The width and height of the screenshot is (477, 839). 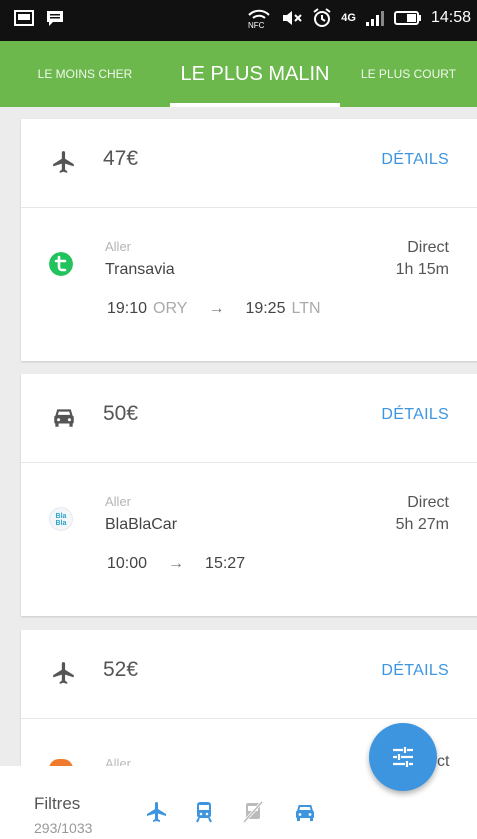 What do you see at coordinates (408, 74) in the screenshot?
I see `tab-shortest: LE PLUS COURT` at bounding box center [408, 74].